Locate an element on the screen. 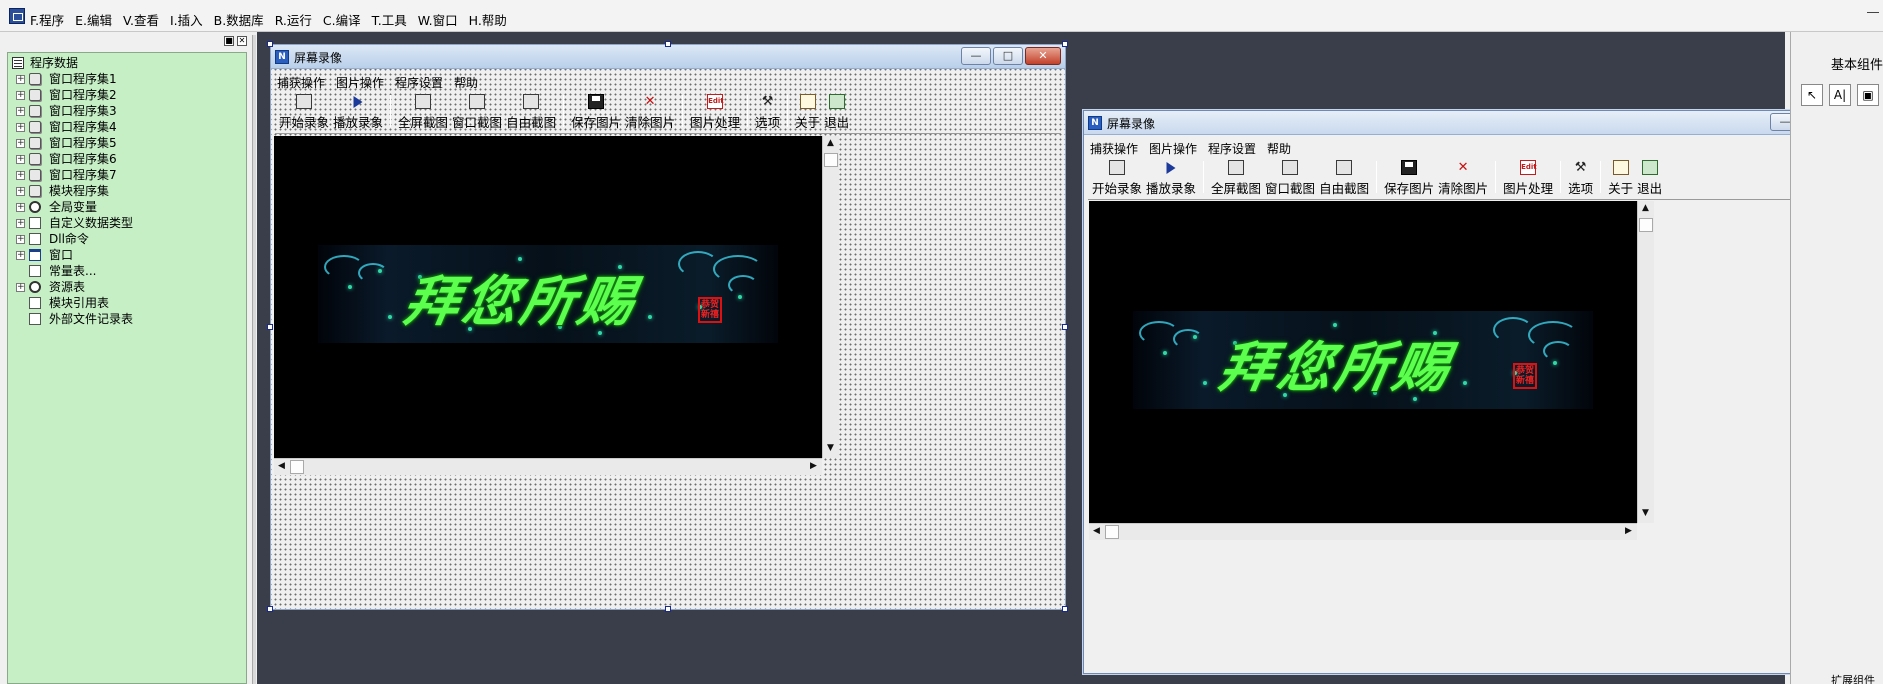 The width and height of the screenshot is (1883, 684). tree-item: + 全局变量 is located at coordinates (127, 207).